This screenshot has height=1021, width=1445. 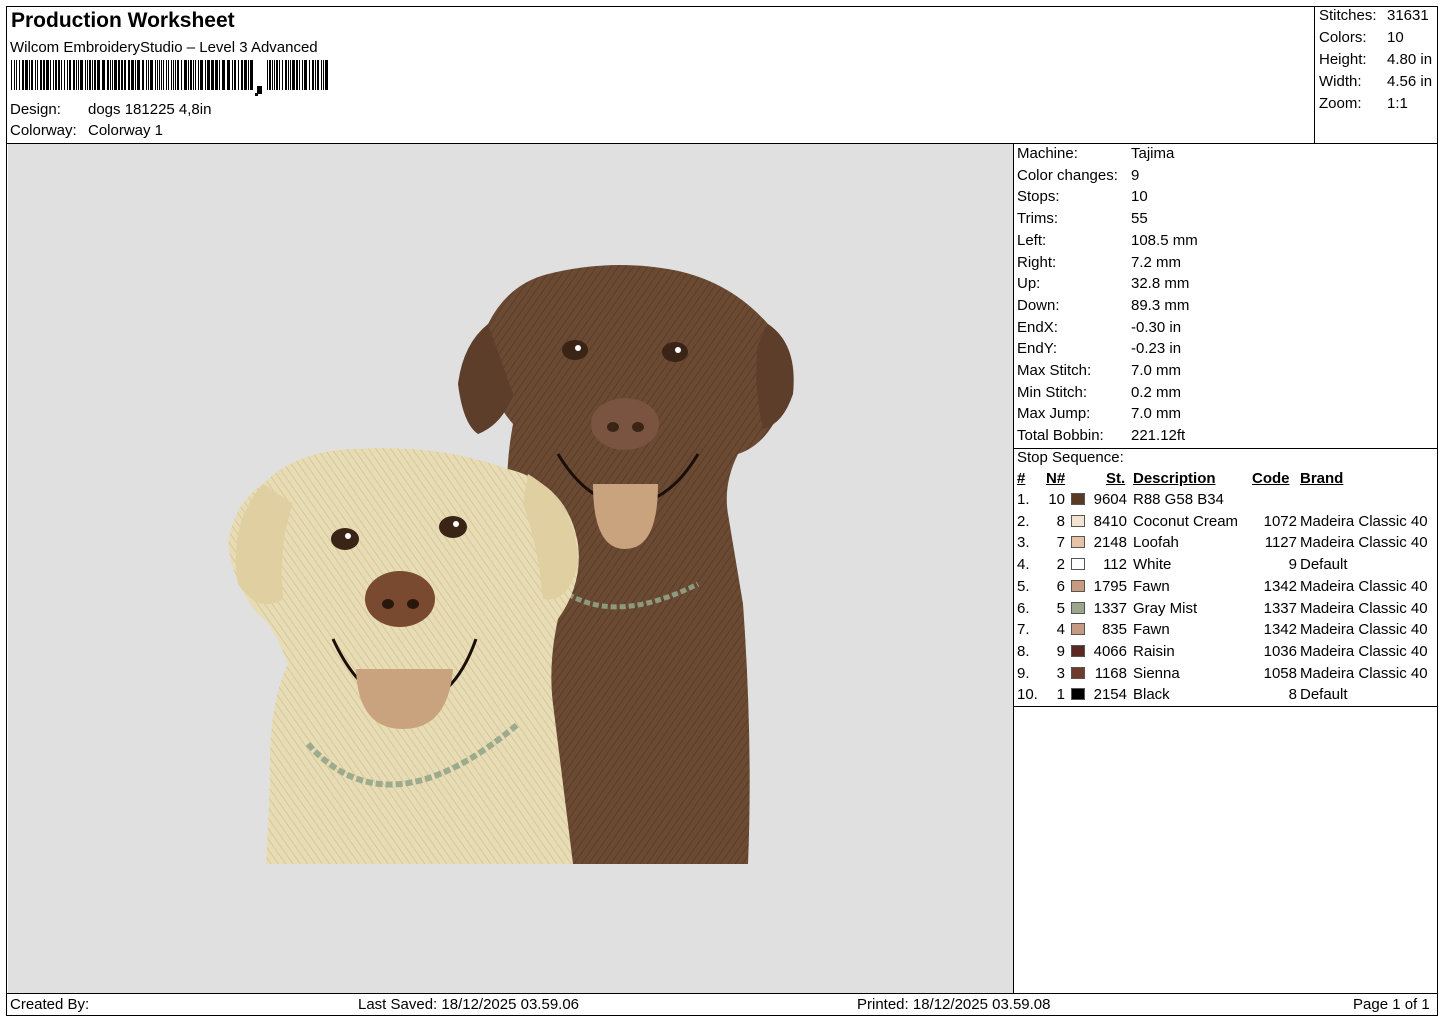 I want to click on stitch-count: 1795, so click(x=1110, y=586).